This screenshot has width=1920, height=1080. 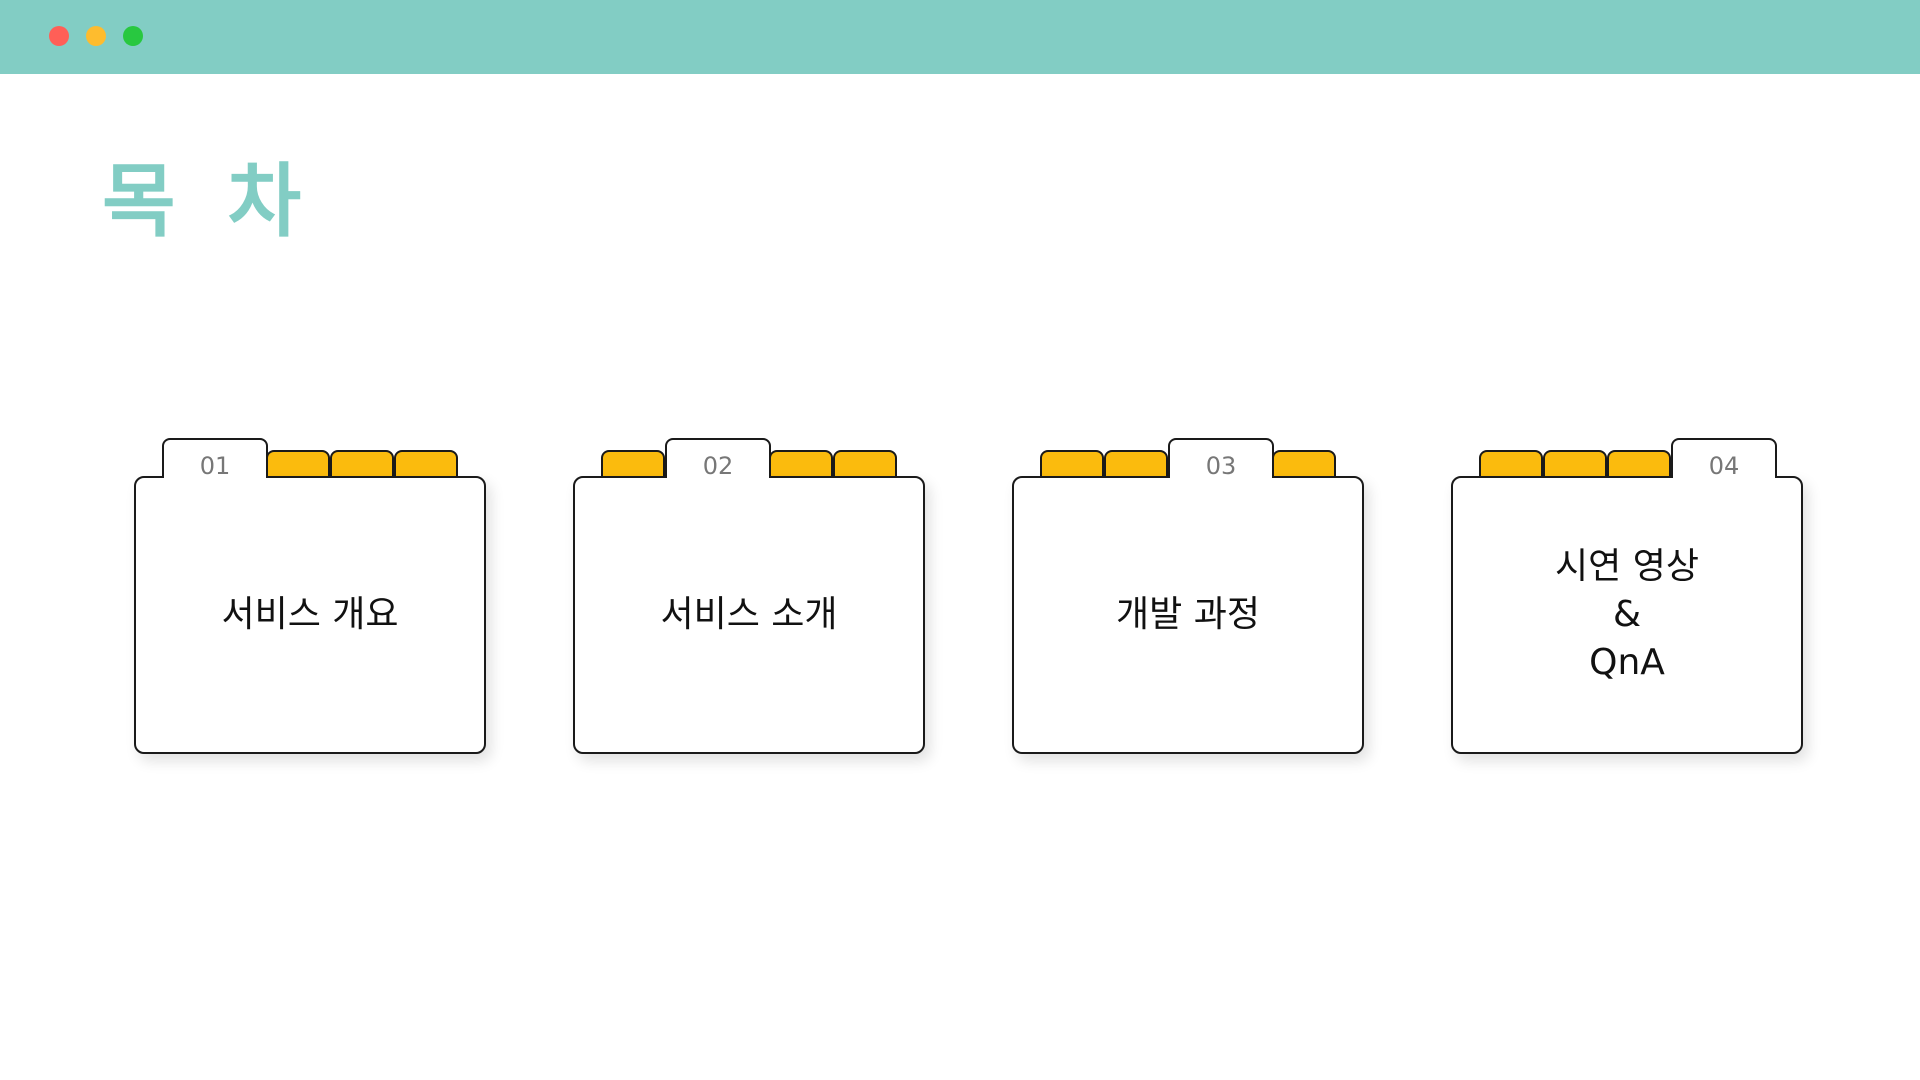 I want to click on title-bar, so click(x=960, y=37).